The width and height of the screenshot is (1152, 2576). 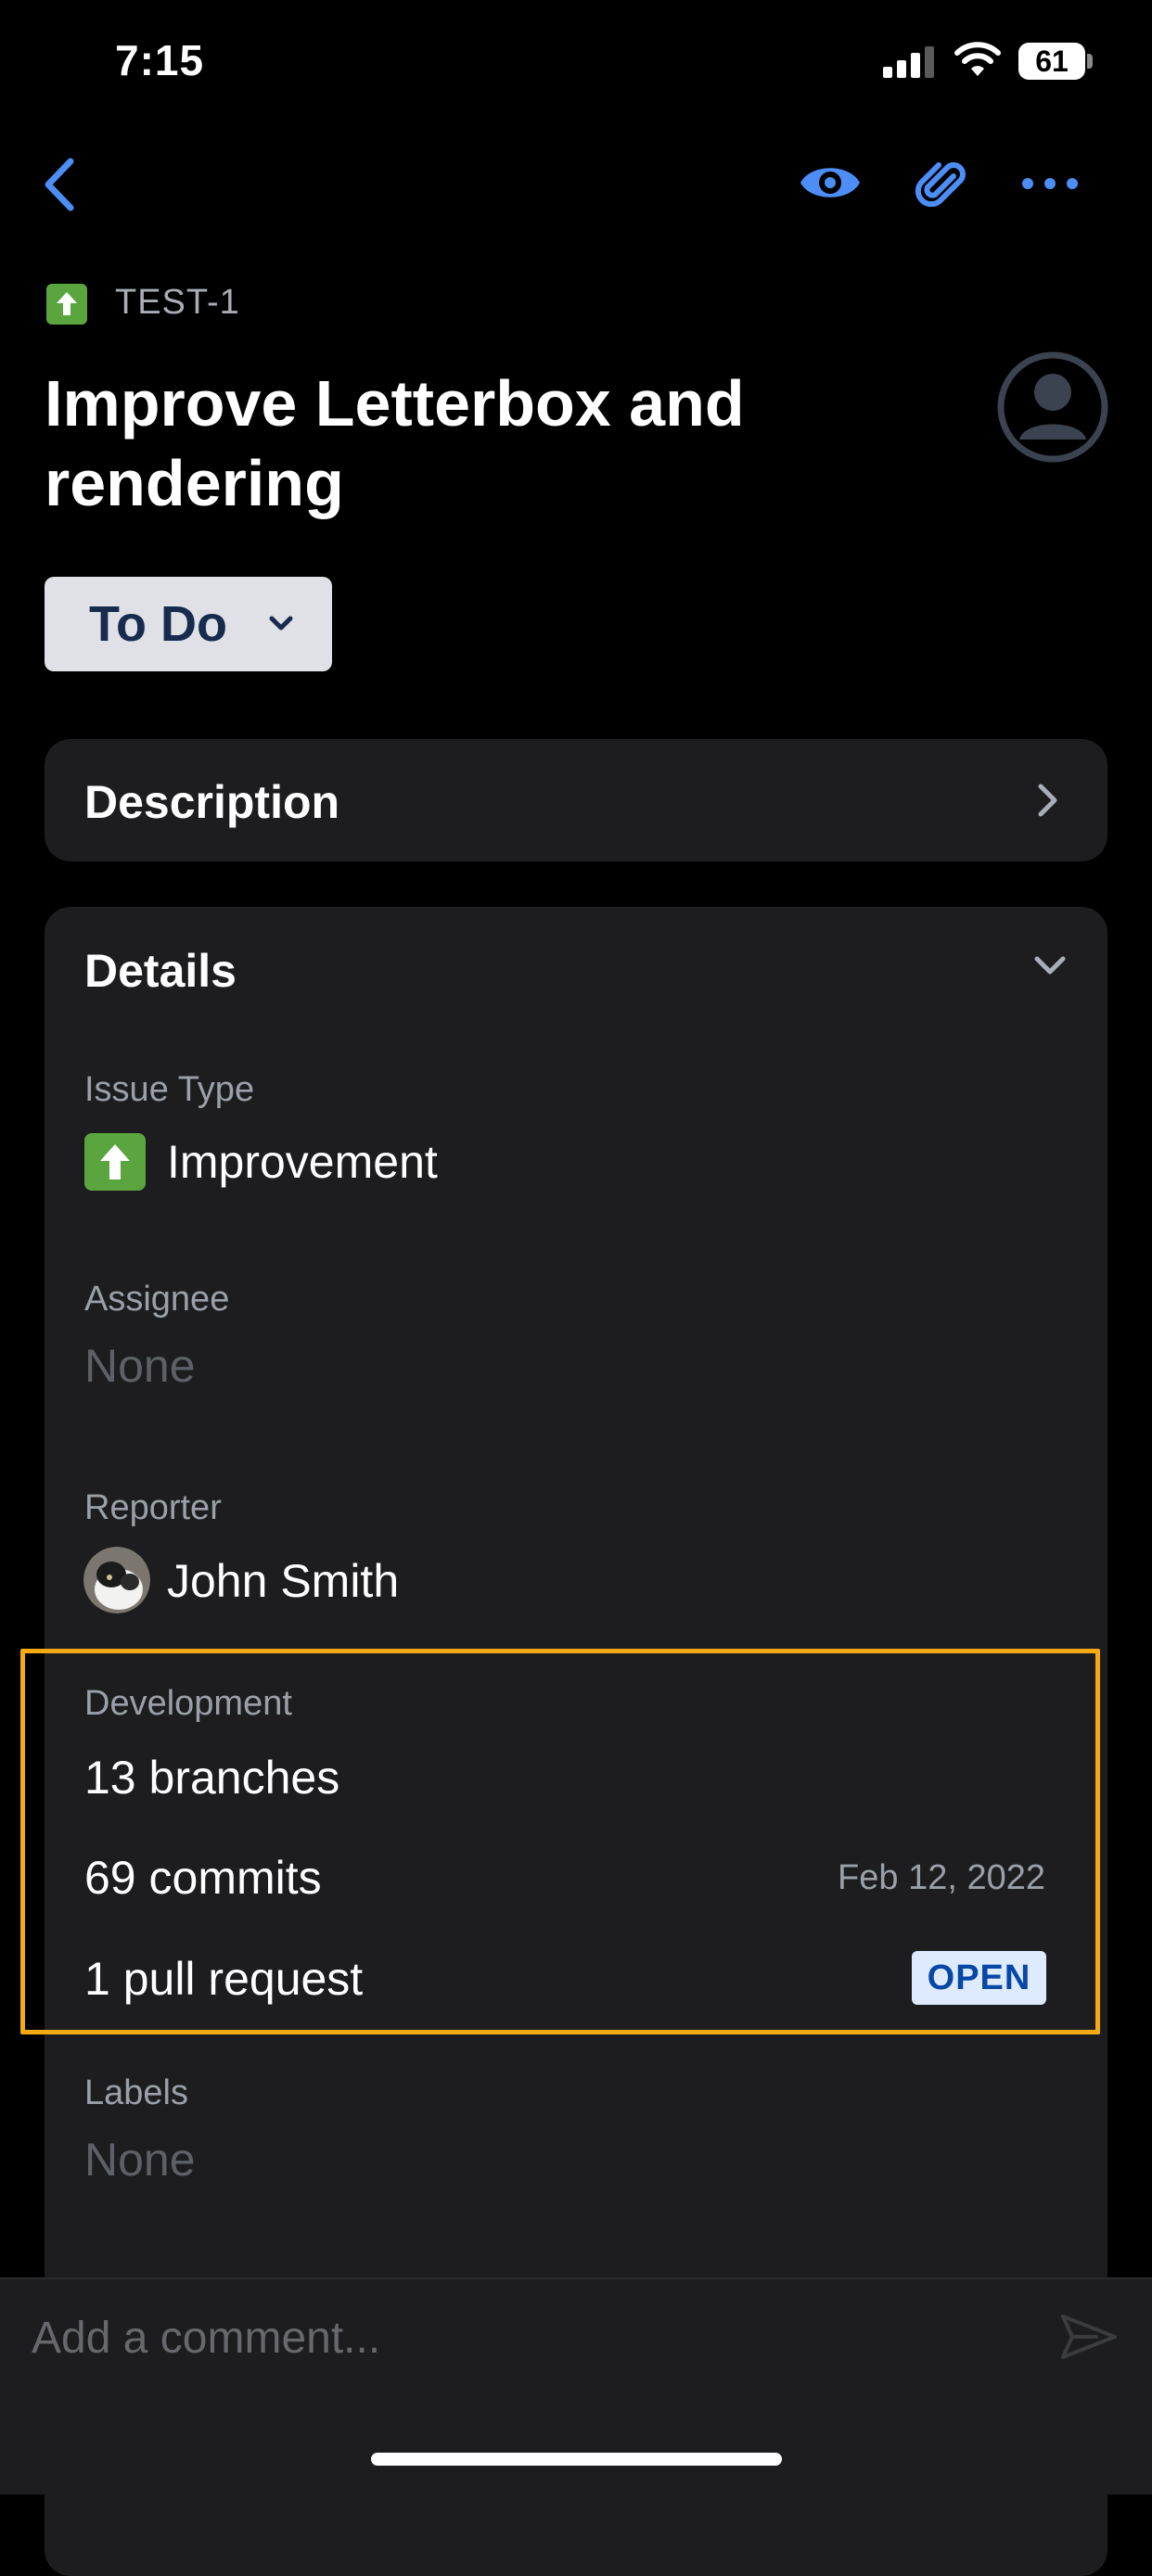 What do you see at coordinates (1052, 408) in the screenshot?
I see `assignee-avatar-icon` at bounding box center [1052, 408].